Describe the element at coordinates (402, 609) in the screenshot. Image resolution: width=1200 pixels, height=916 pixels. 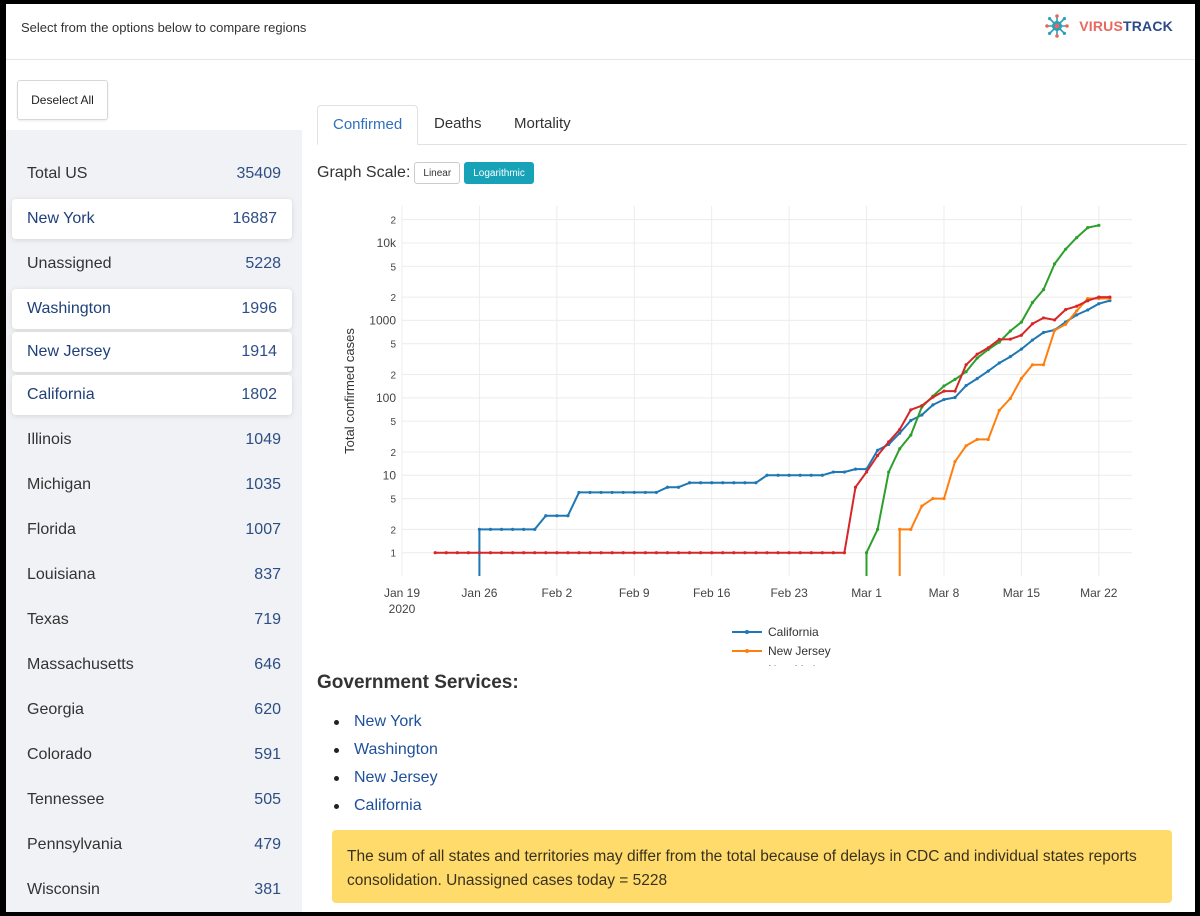
I see `x-tick-year-label: 2020` at that location.